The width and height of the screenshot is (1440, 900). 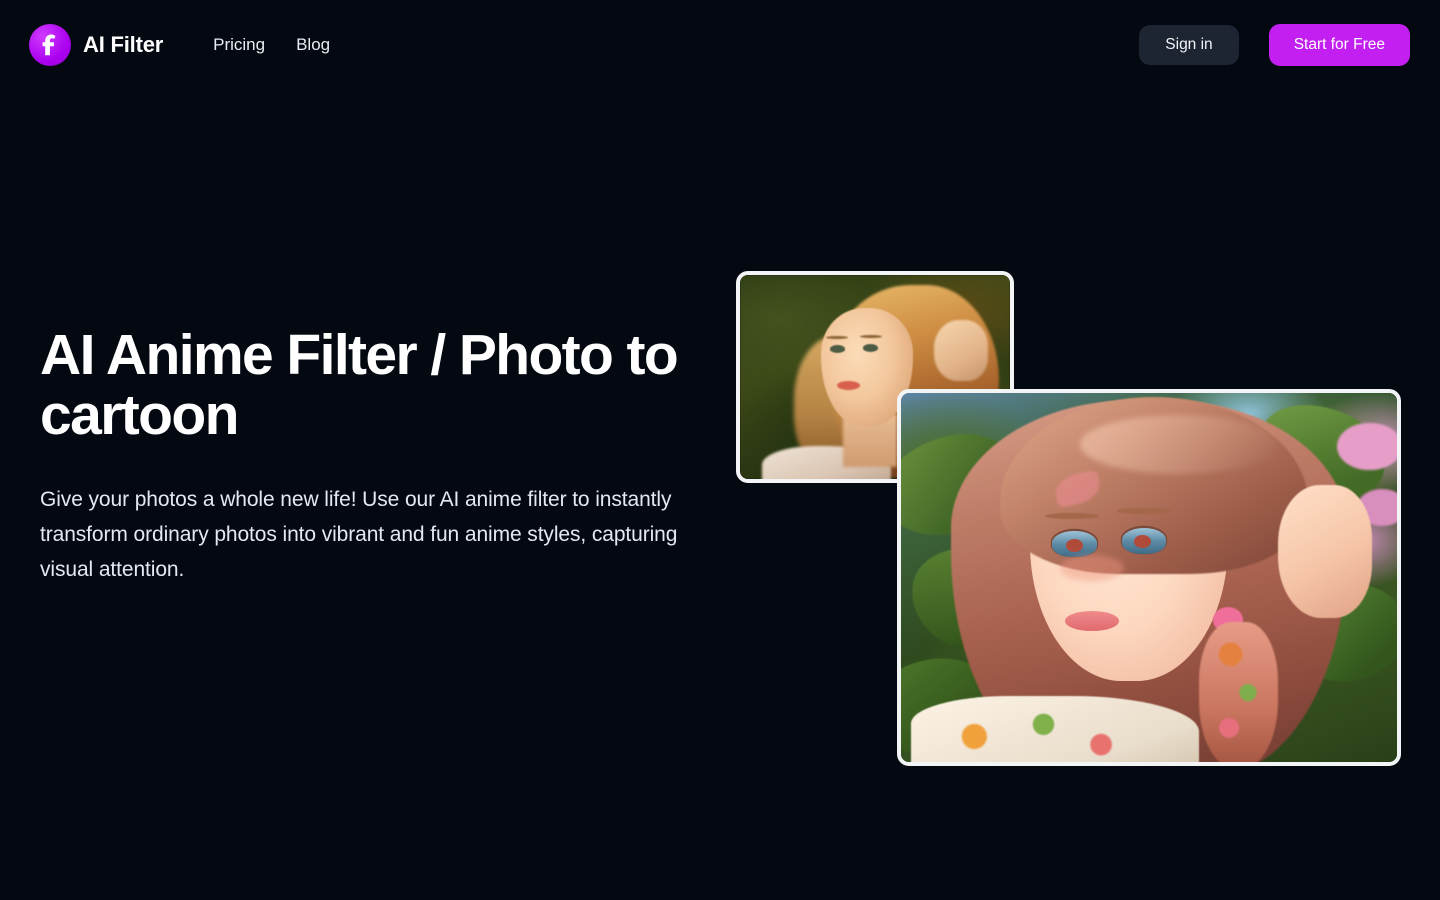 What do you see at coordinates (1092, 620) in the screenshot?
I see `anime-photo-lips` at bounding box center [1092, 620].